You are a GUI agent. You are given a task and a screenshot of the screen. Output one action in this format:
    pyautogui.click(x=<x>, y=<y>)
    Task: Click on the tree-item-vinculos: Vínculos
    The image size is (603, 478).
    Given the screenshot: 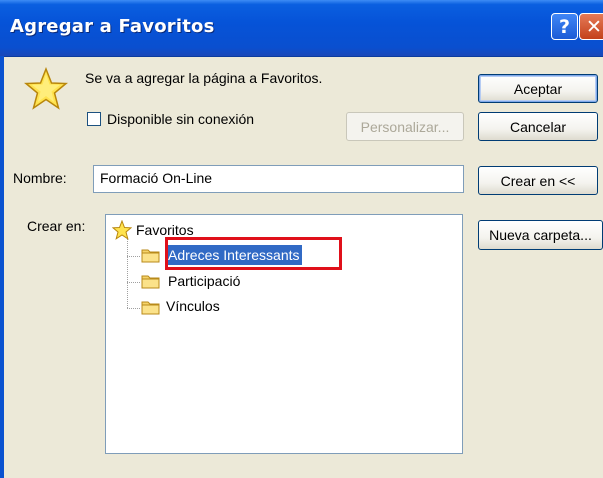 What is the action you would take?
    pyautogui.click(x=193, y=306)
    